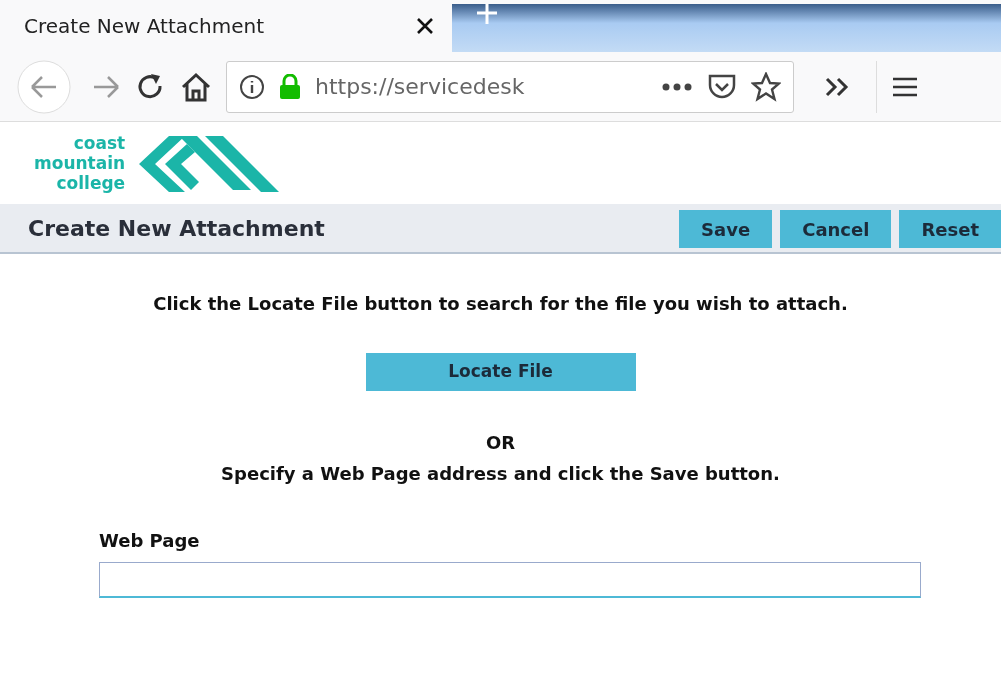 The height and width of the screenshot is (681, 1001). What do you see at coordinates (950, 229) in the screenshot?
I see `reset-button: Reset` at bounding box center [950, 229].